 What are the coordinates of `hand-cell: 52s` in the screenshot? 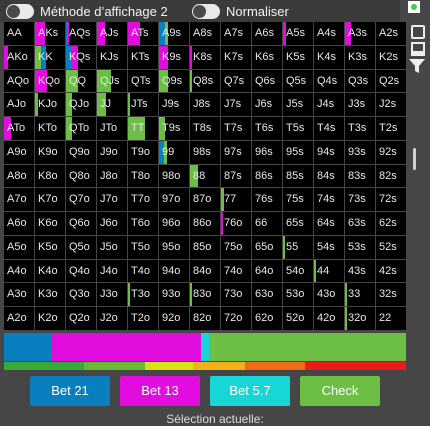 It's located at (391, 247).